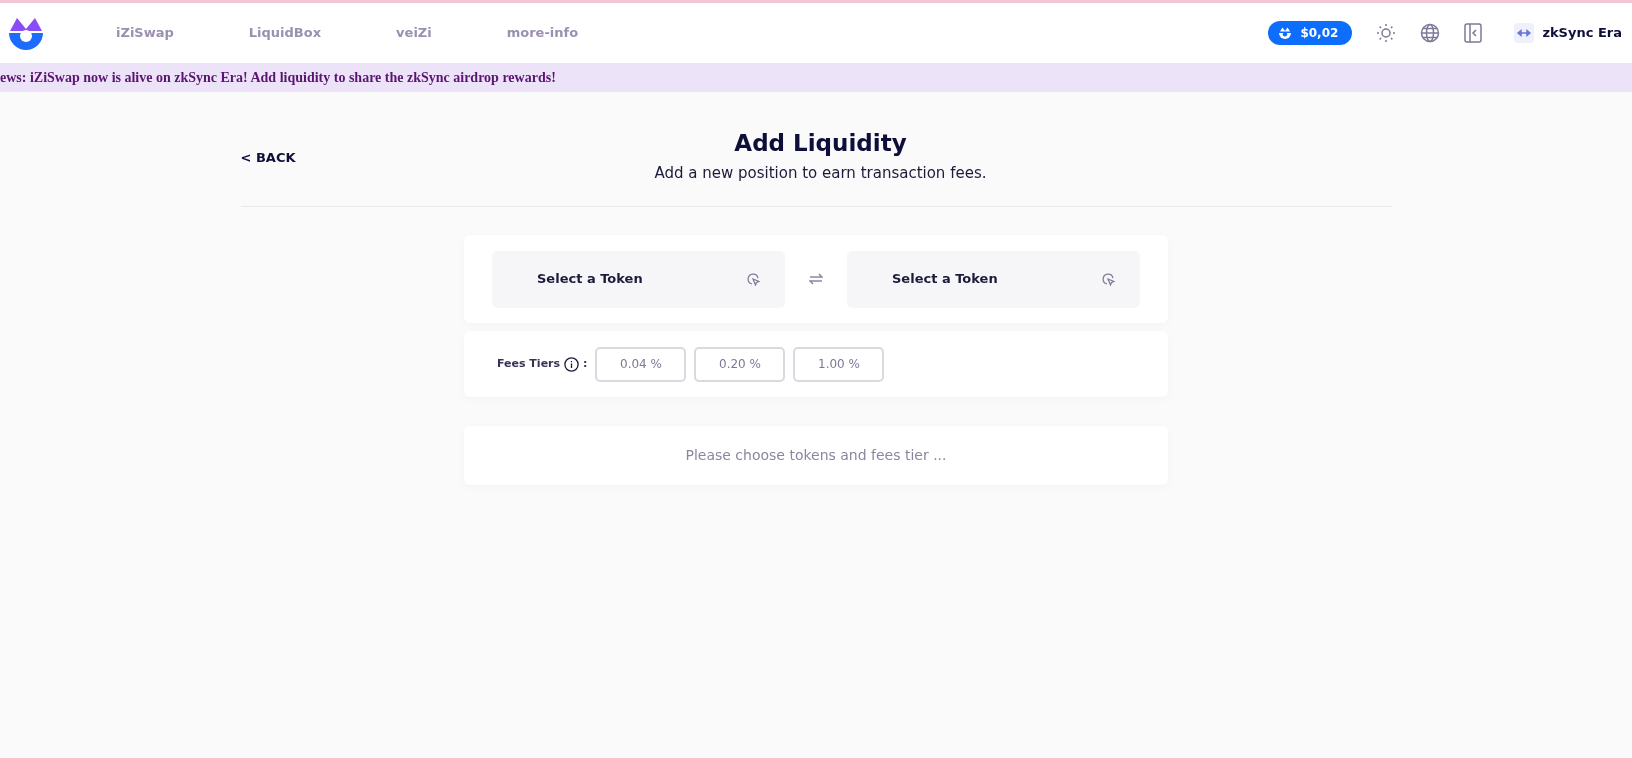 This screenshot has height=758, width=1632. Describe the element at coordinates (816, 279) in the screenshot. I see `swap-icon` at that location.